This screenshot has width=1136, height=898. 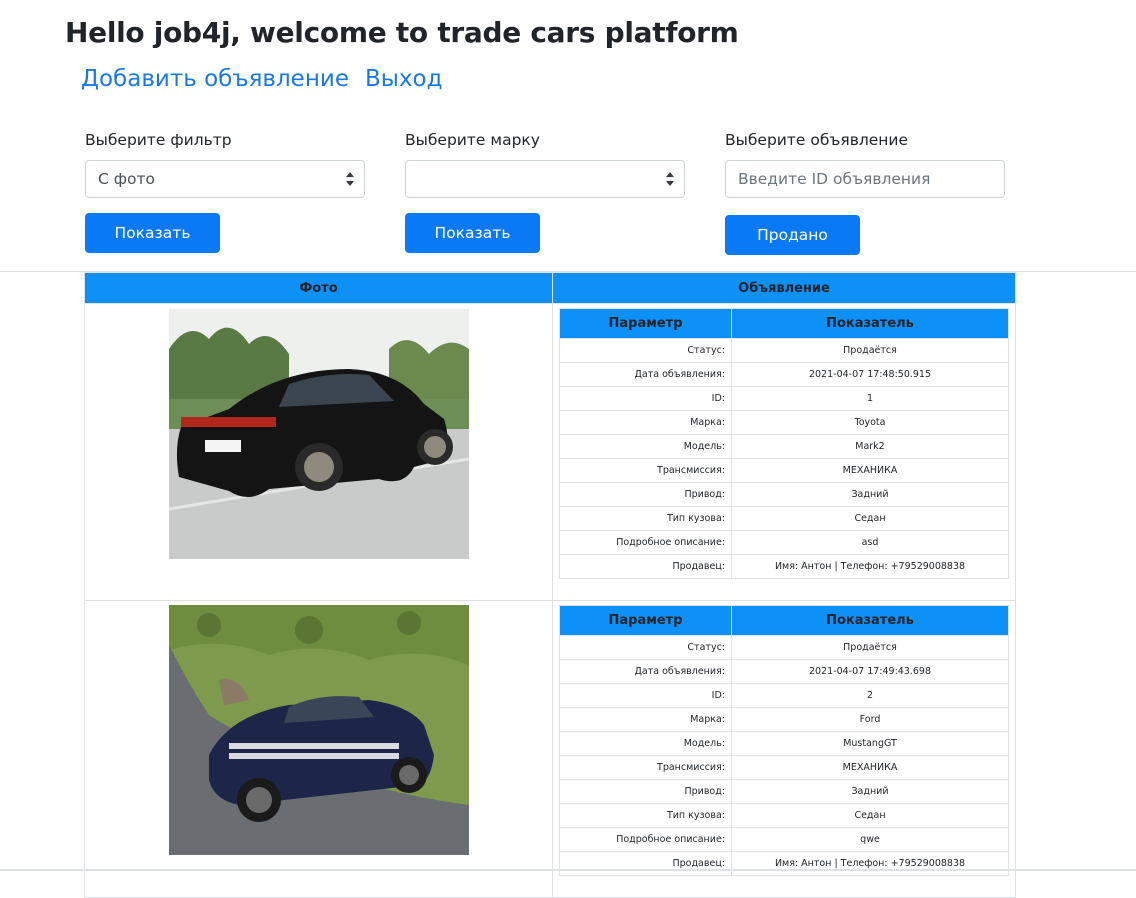 I want to click on show-filter-button: Показать, so click(x=152, y=233).